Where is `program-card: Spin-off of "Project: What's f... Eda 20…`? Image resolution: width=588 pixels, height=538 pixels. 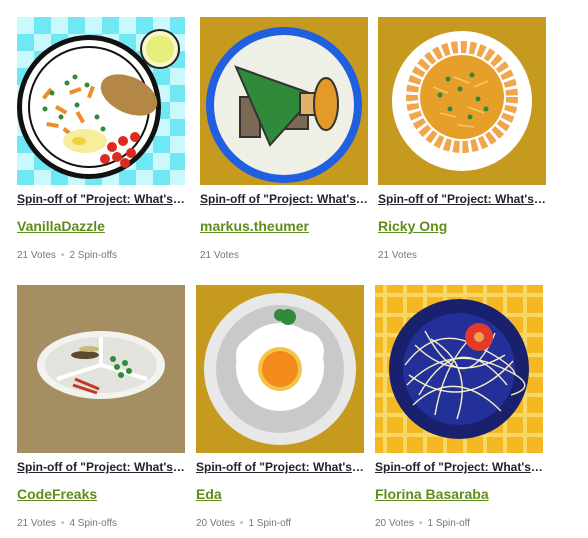
program-card: Spin-off of "Project: What's f... Eda 20… is located at coordinates (281, 407).